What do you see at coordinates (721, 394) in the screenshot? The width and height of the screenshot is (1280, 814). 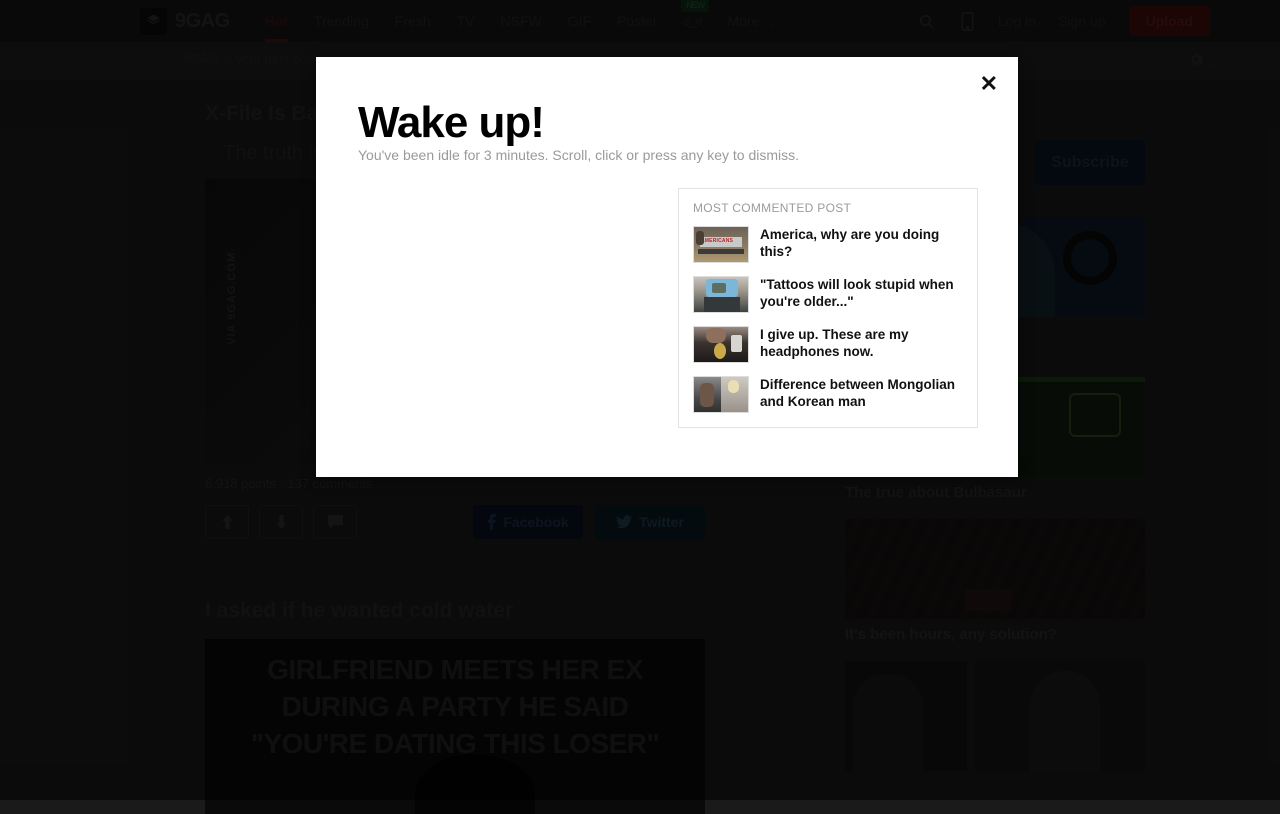 I see `mongolian-korean-thumb` at bounding box center [721, 394].